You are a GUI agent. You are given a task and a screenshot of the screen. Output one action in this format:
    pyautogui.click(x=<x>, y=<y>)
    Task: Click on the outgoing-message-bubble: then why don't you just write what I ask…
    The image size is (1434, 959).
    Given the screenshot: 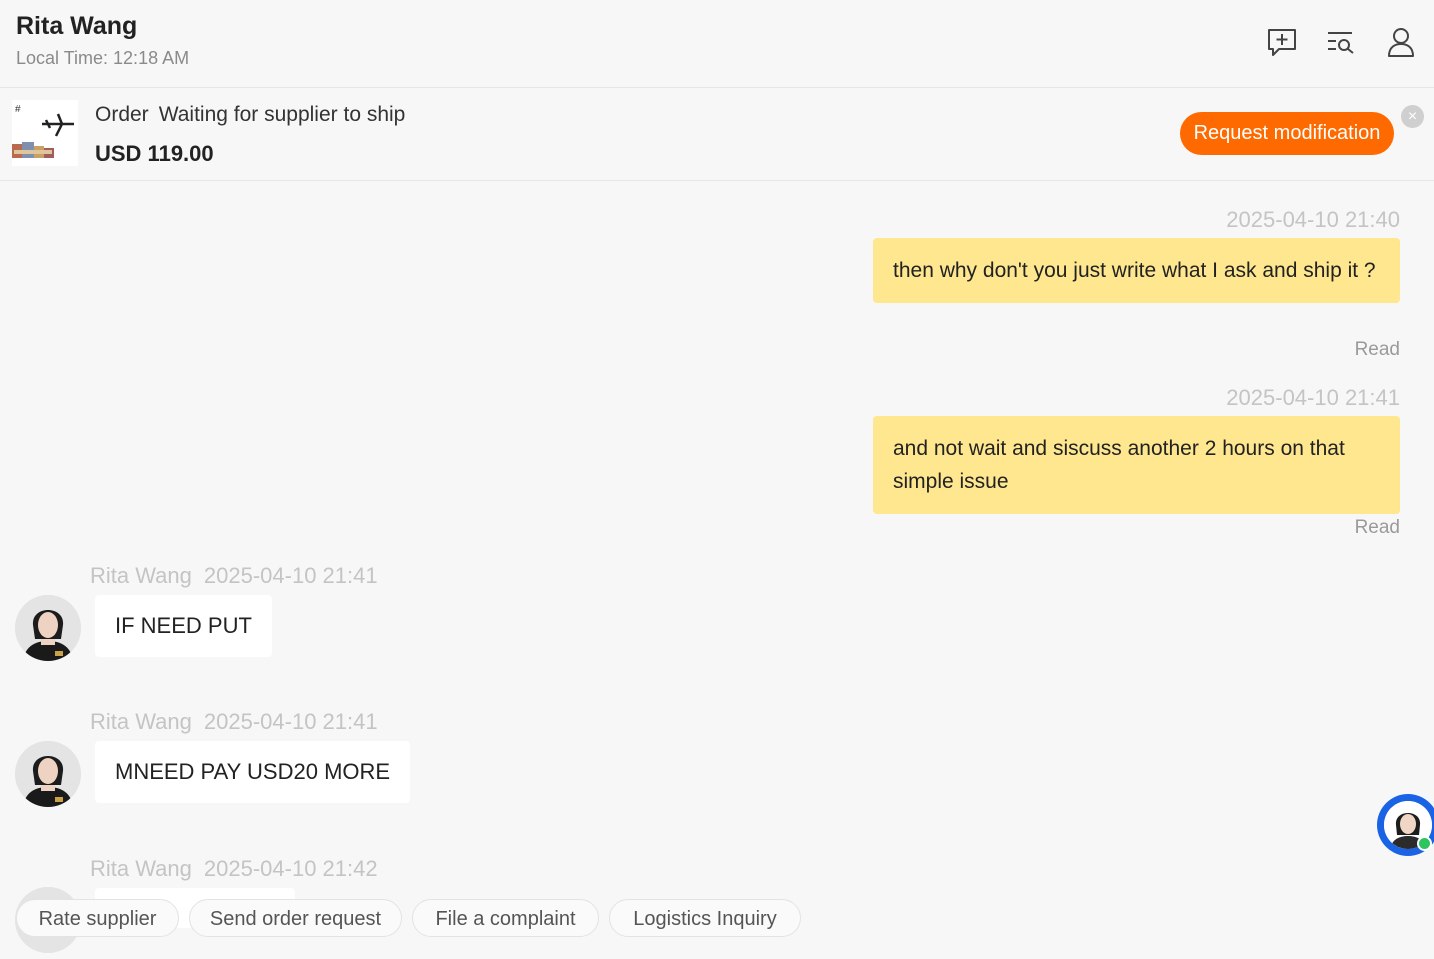 What is the action you would take?
    pyautogui.click(x=1136, y=270)
    